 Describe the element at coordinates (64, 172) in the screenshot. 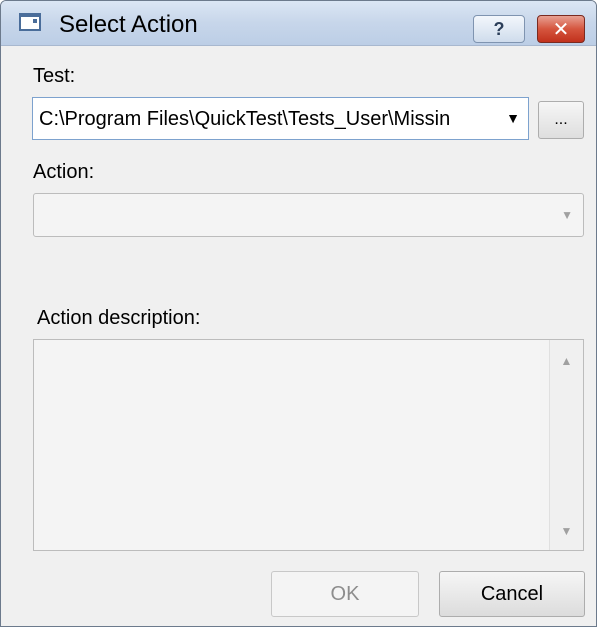

I see `action-label: Action:` at that location.